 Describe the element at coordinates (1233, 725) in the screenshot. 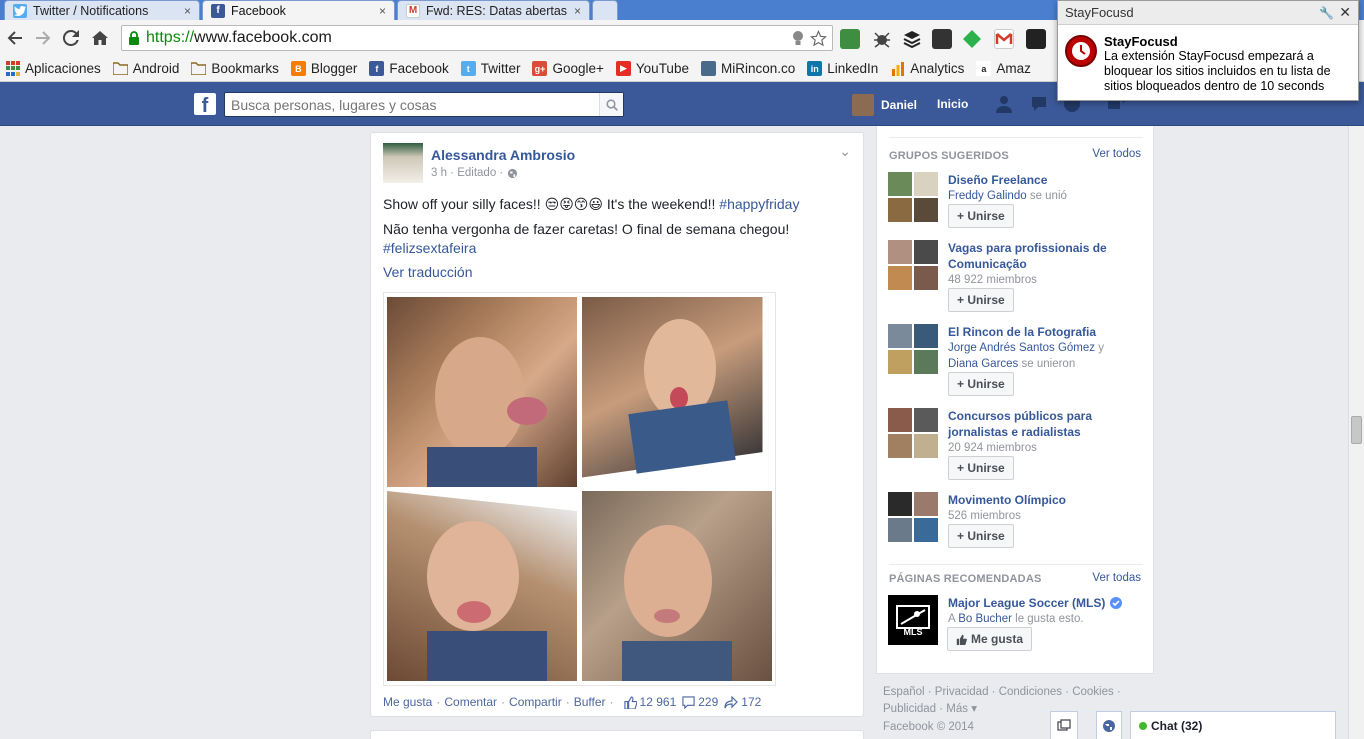

I see `chat-sidebar-button: Chat (32)` at that location.